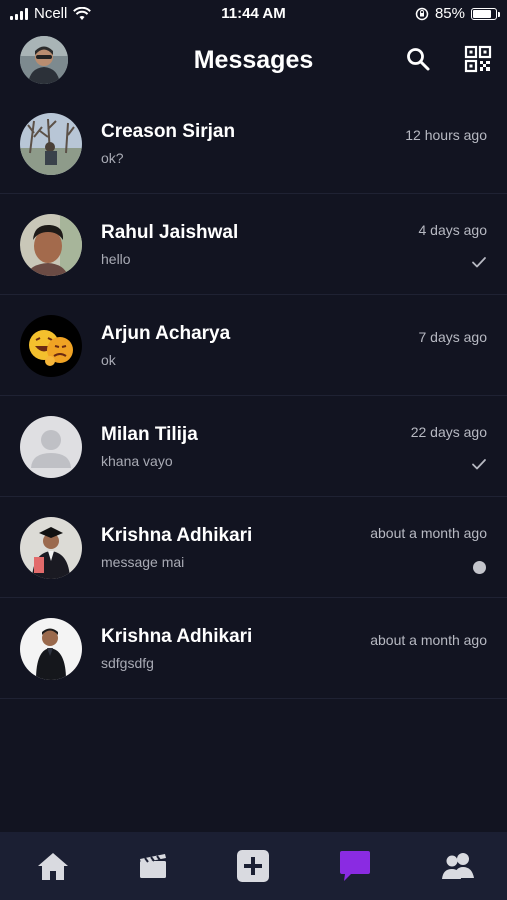  Describe the element at coordinates (116, 259) in the screenshot. I see `last-message: hello` at that location.